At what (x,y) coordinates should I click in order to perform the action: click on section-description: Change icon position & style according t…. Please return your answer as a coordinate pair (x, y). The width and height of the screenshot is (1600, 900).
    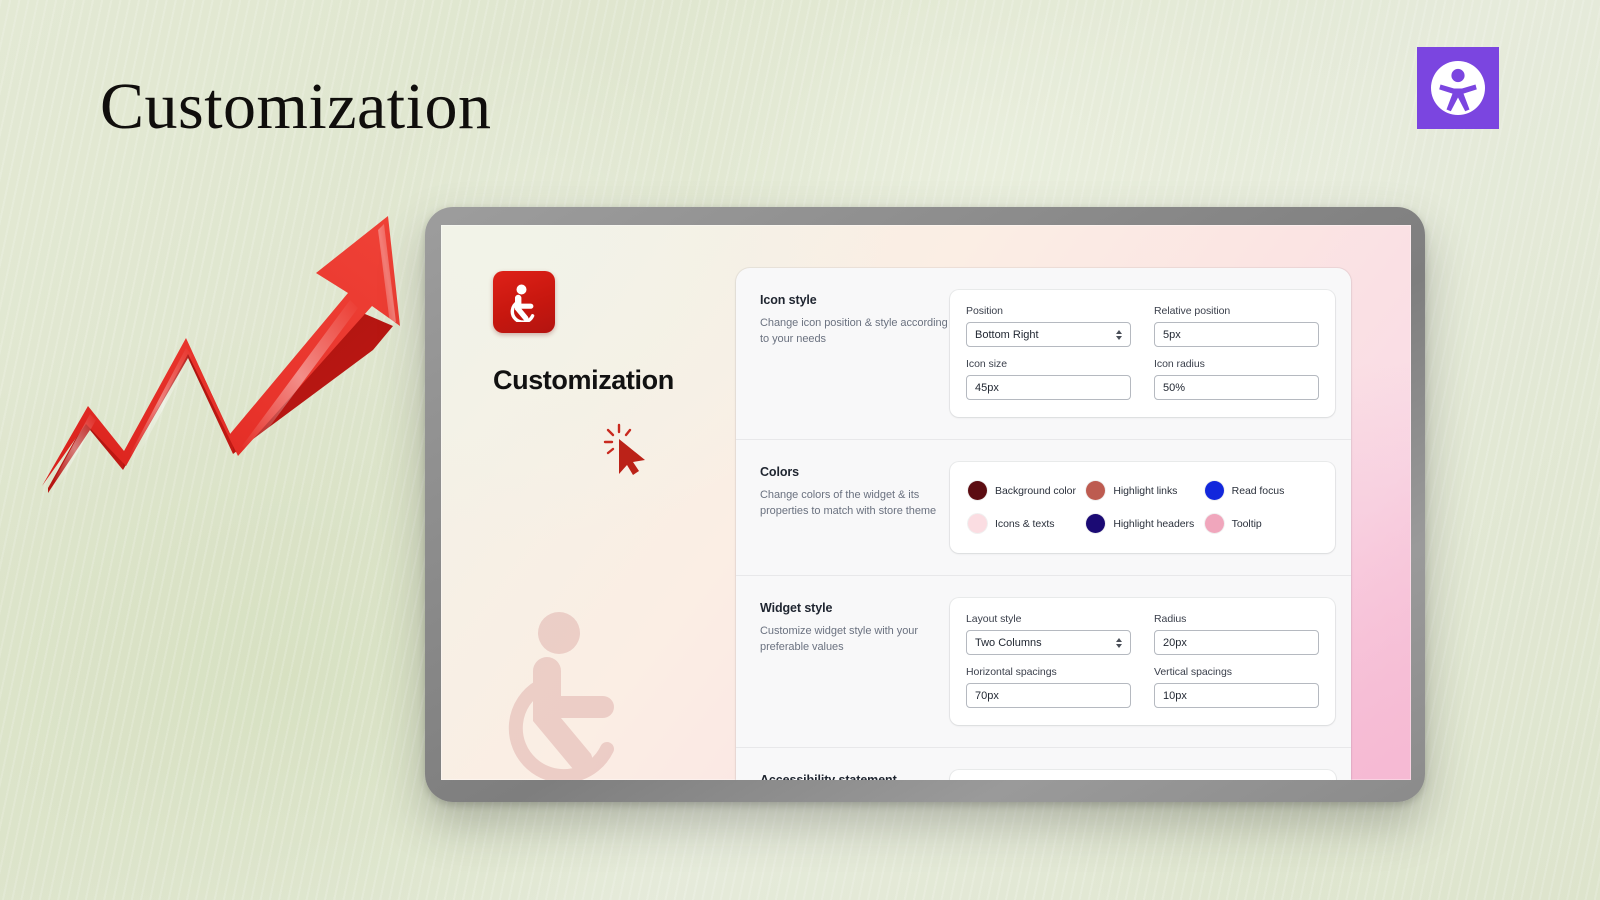
    Looking at the image, I should click on (854, 331).